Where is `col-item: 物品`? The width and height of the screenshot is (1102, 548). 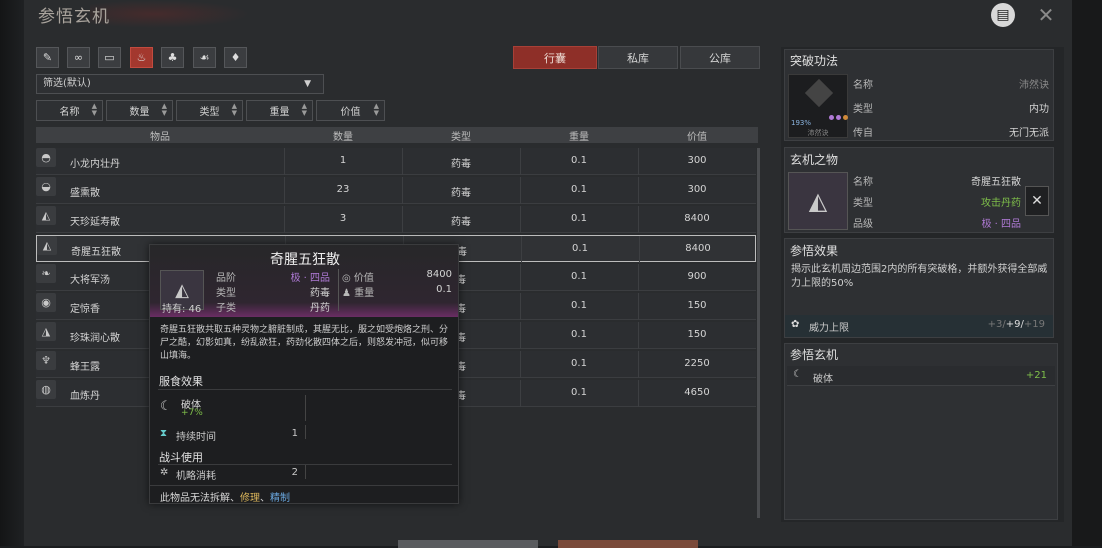
col-item: 物品 is located at coordinates (160, 137).